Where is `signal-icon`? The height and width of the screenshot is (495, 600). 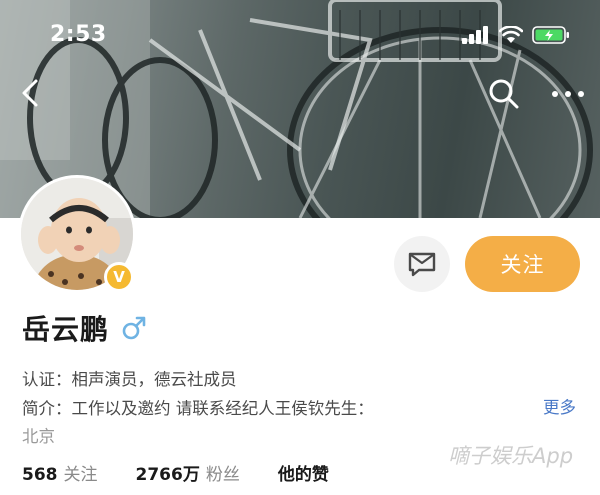 signal-icon is located at coordinates (475, 35).